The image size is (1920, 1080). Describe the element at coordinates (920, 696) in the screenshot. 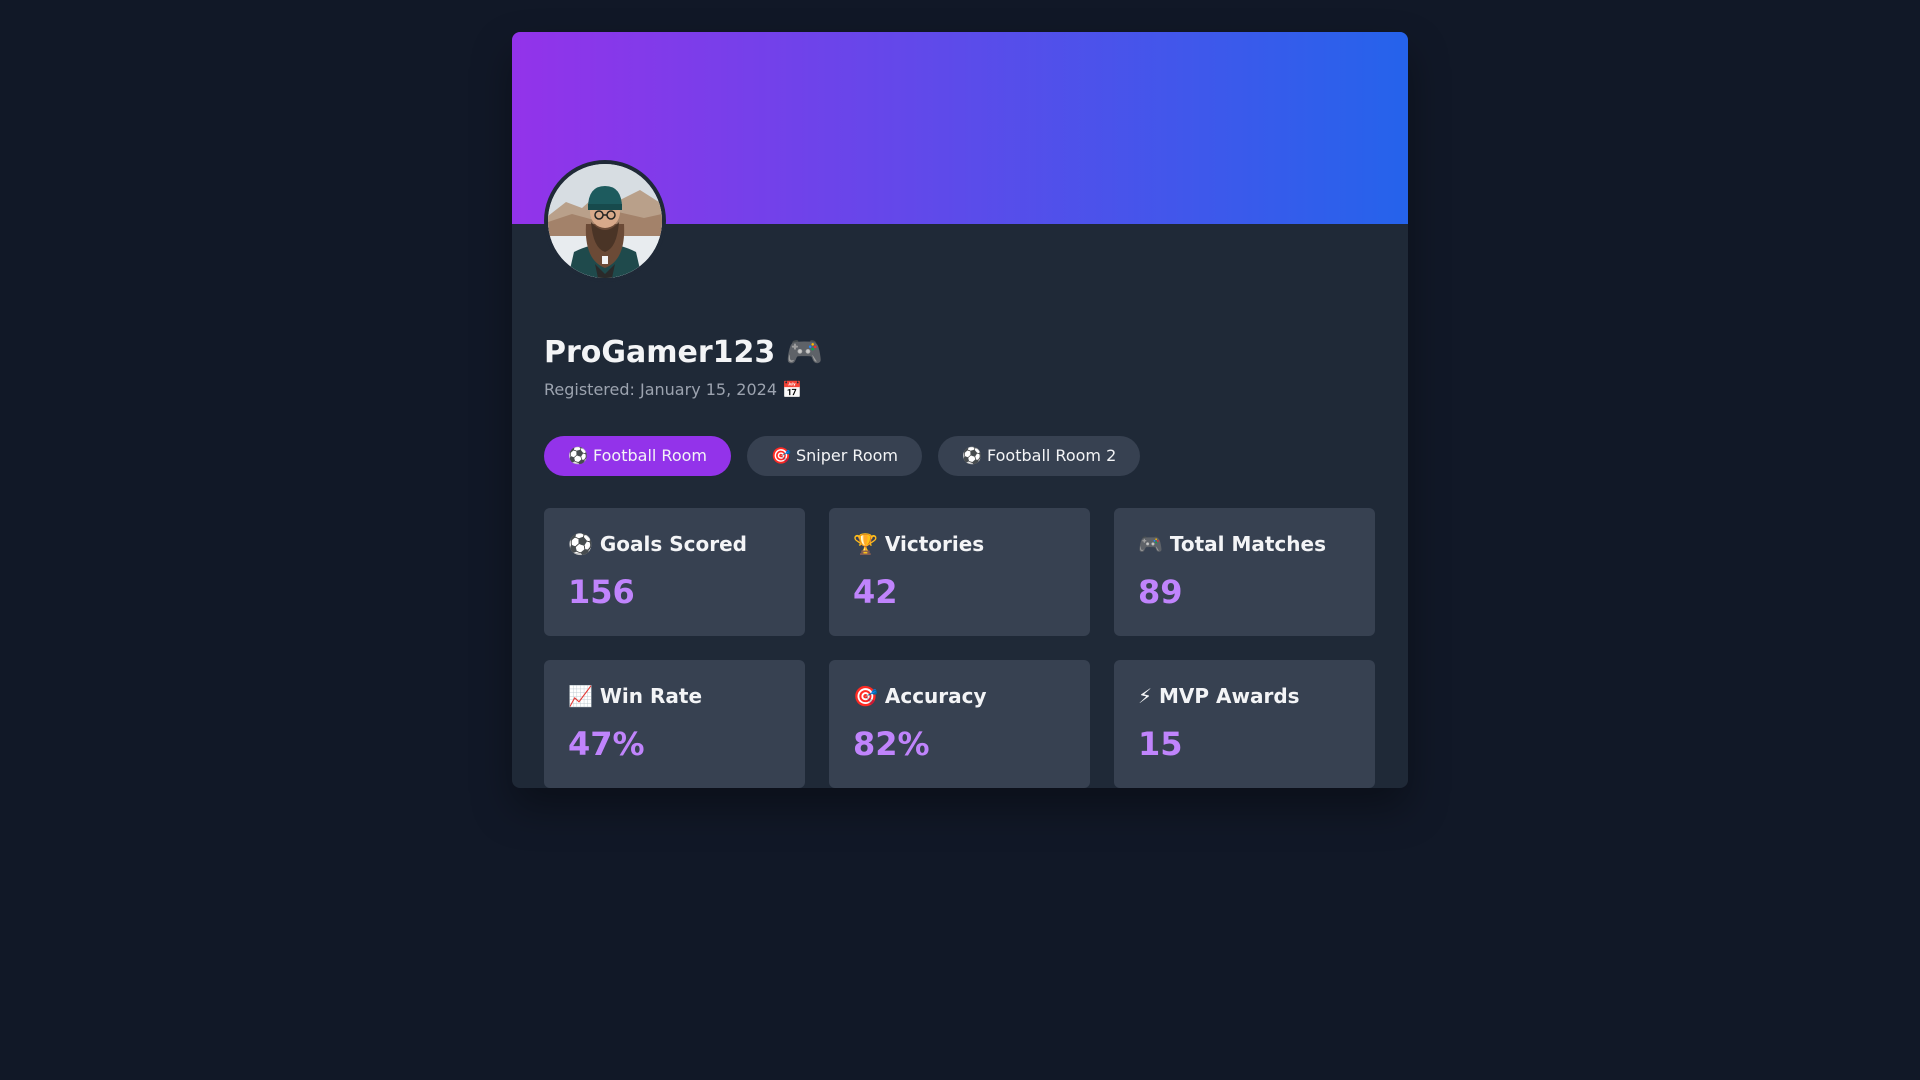

I see `stat-label: 🎯 Accuracy` at that location.